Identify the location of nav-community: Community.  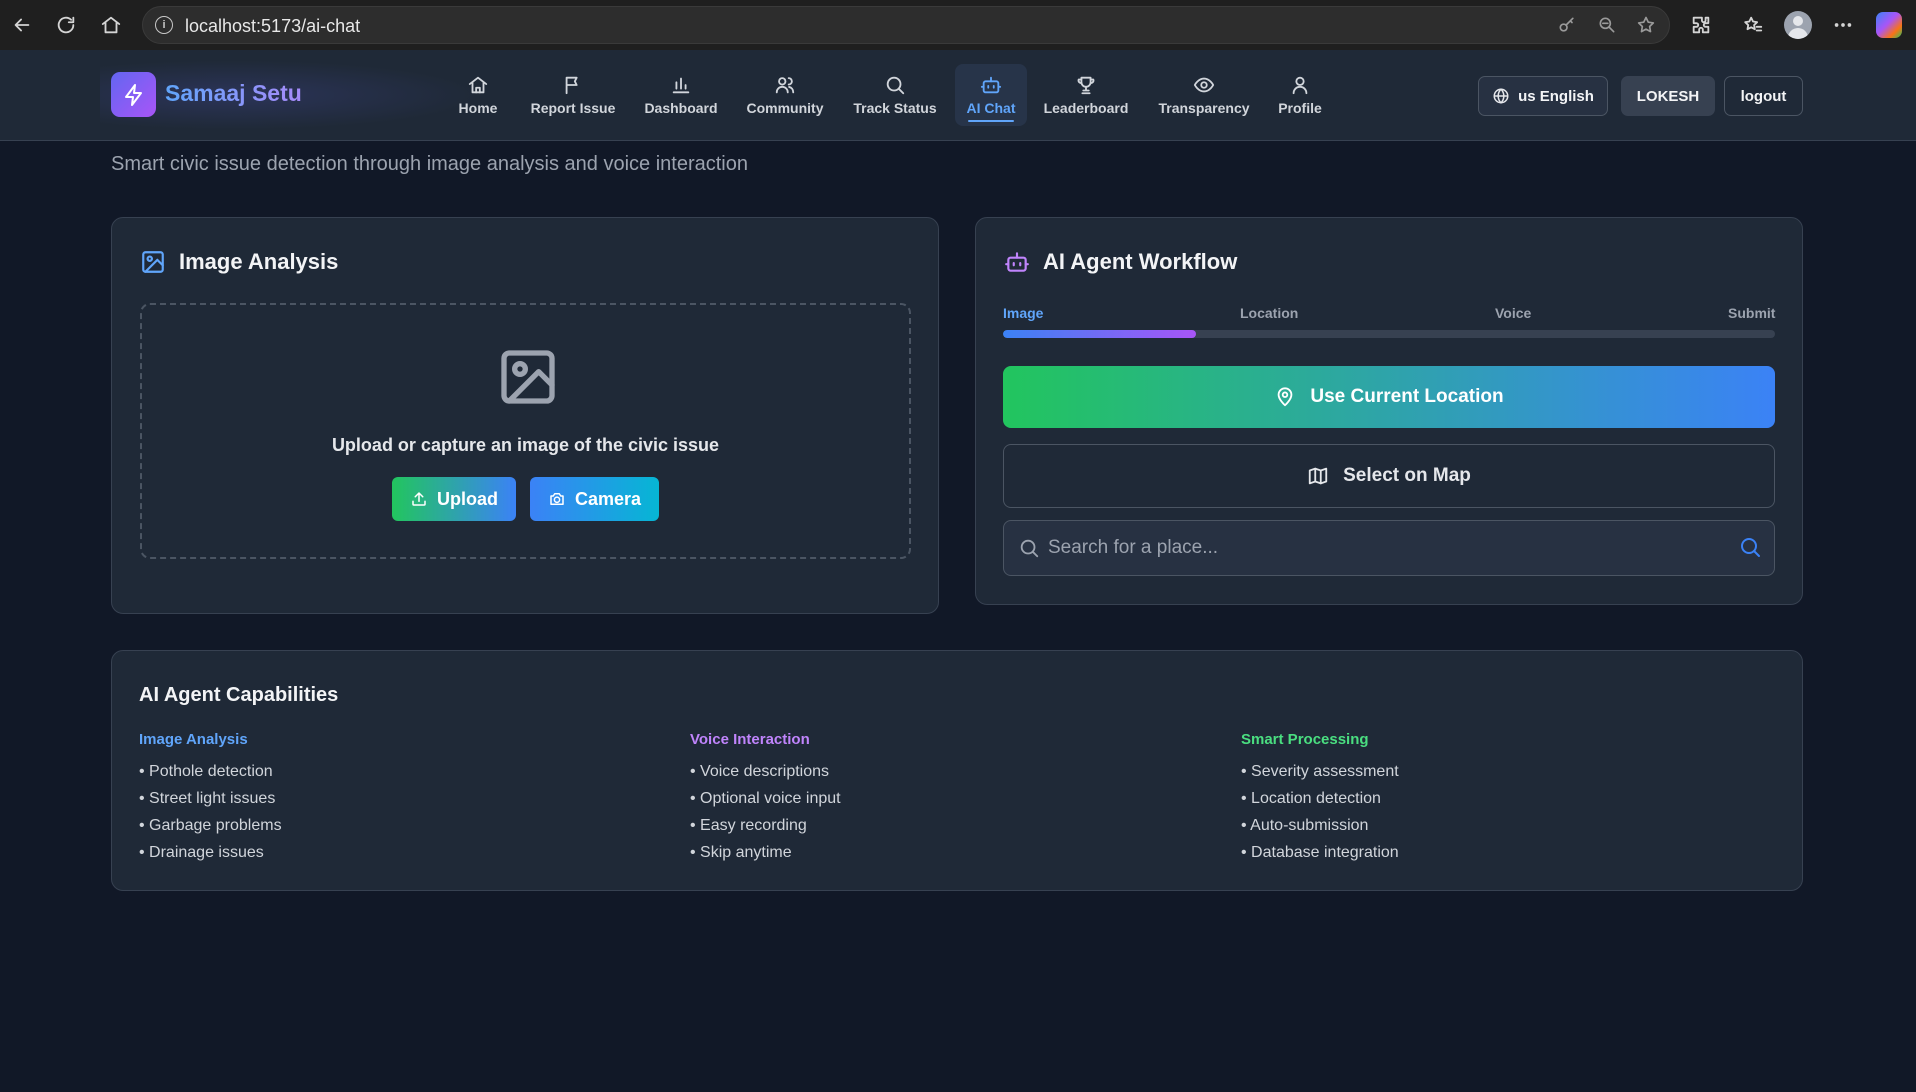
(785, 95).